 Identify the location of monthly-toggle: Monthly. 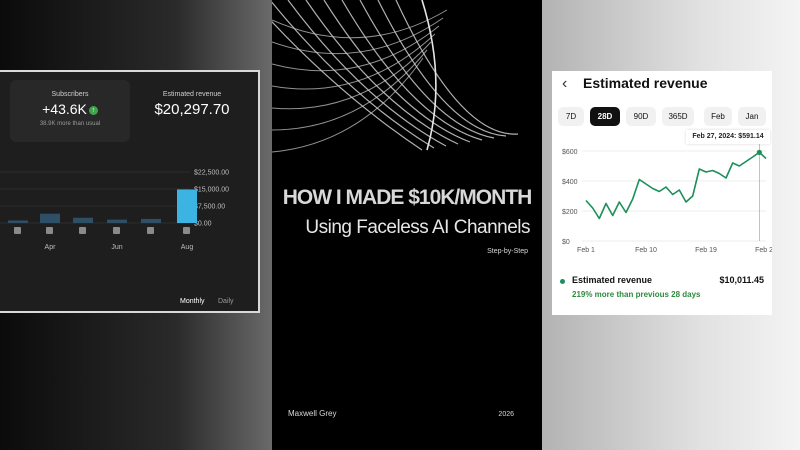
(192, 301).